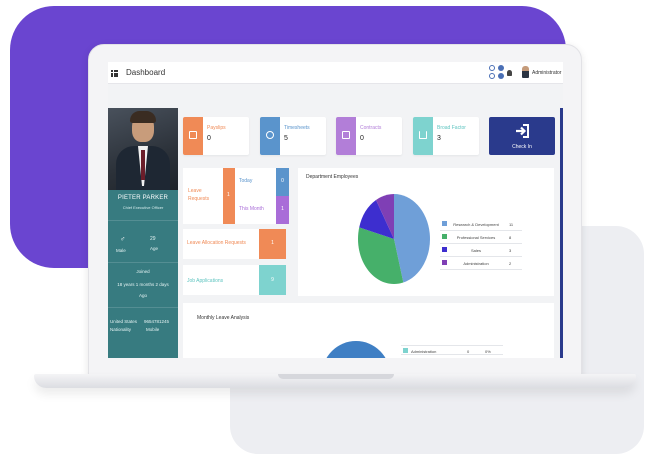 The height and width of the screenshot is (456, 652). What do you see at coordinates (335, 96) in the screenshot?
I see `sub-bar` at bounding box center [335, 96].